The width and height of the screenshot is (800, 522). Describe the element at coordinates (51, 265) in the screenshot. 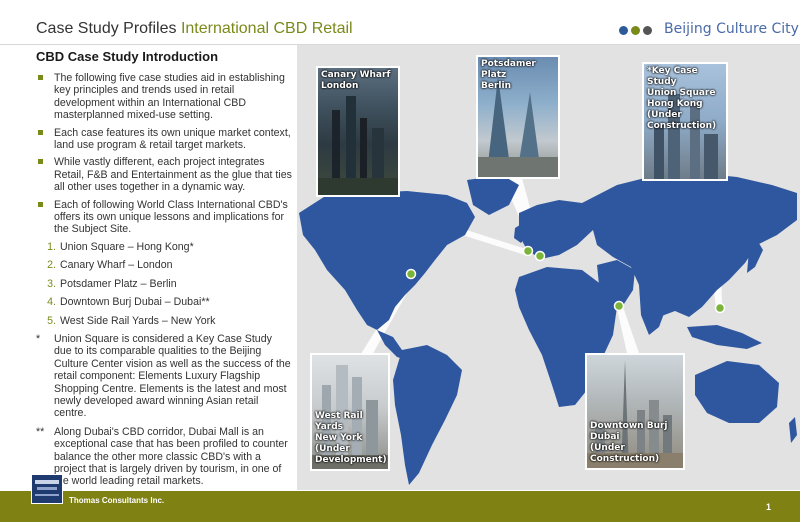

I see `case-study-number: 2.` at that location.